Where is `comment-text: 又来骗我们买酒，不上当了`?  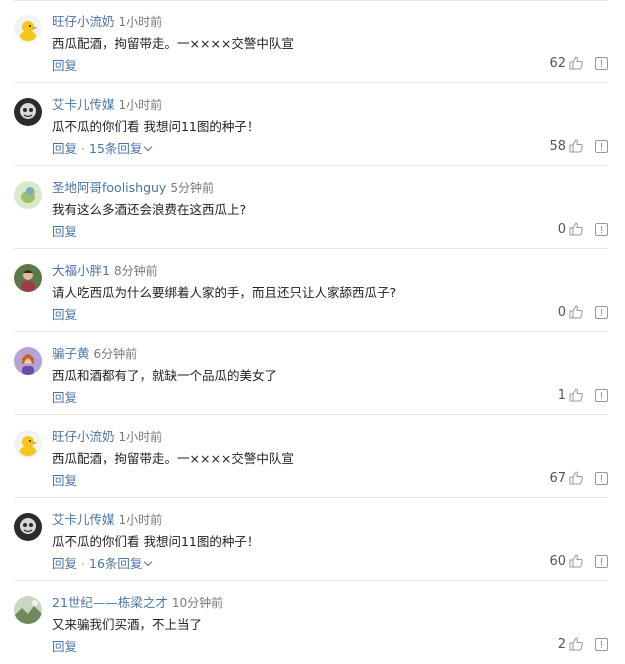 comment-text: 又来骗我们买酒，不上当了 is located at coordinates (127, 624).